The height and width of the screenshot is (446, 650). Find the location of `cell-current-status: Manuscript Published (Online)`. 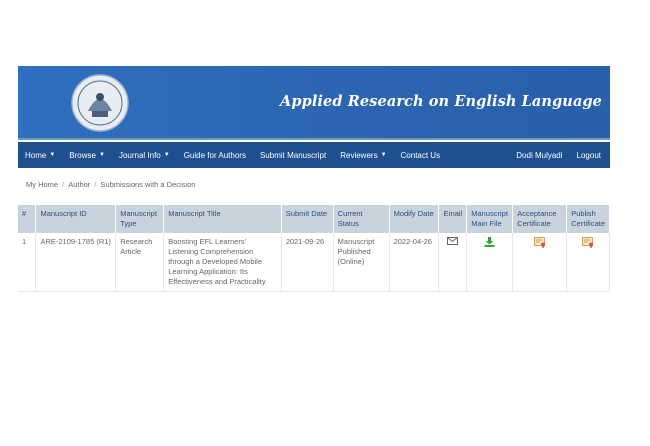

cell-current-status: Manuscript Published (Online) is located at coordinates (361, 262).